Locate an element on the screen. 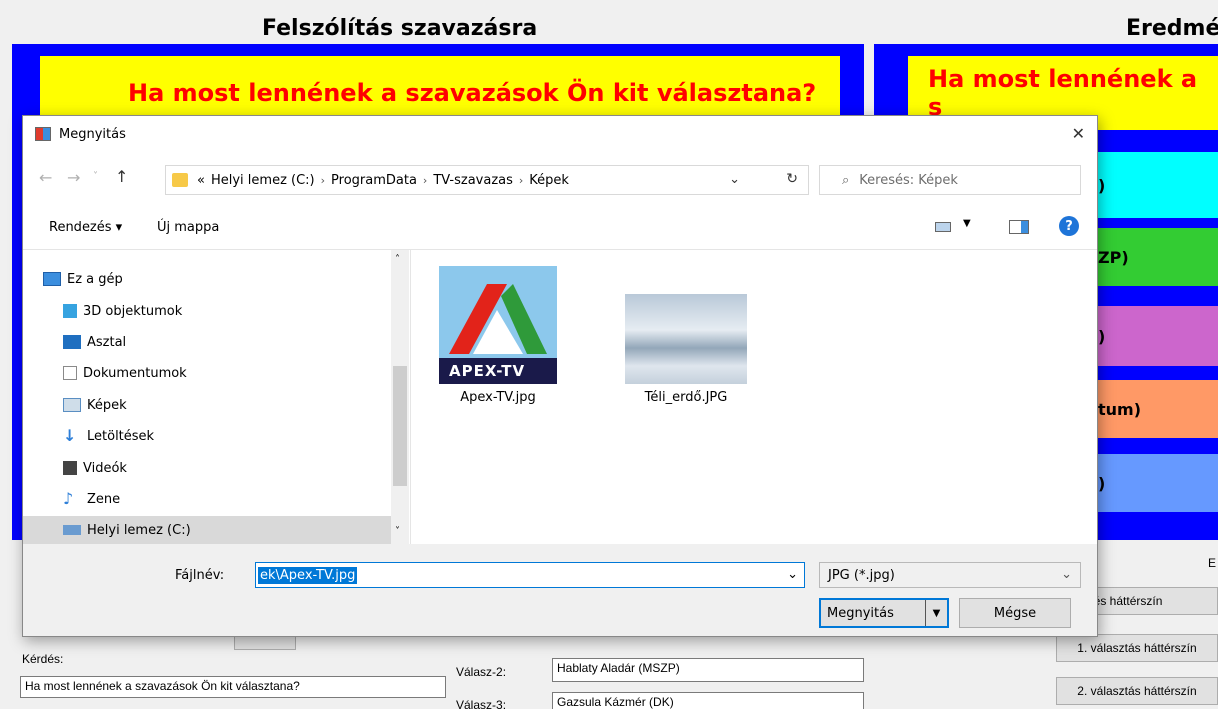 The width and height of the screenshot is (1218, 709). breadcrumb-overflow: « is located at coordinates (201, 180).